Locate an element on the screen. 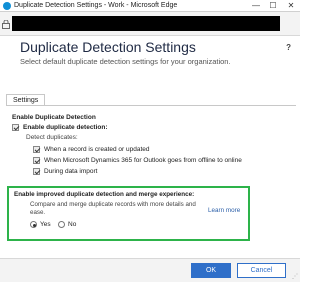 The height and width of the screenshot is (282, 320). option-row: During data import is located at coordinates (65, 171).